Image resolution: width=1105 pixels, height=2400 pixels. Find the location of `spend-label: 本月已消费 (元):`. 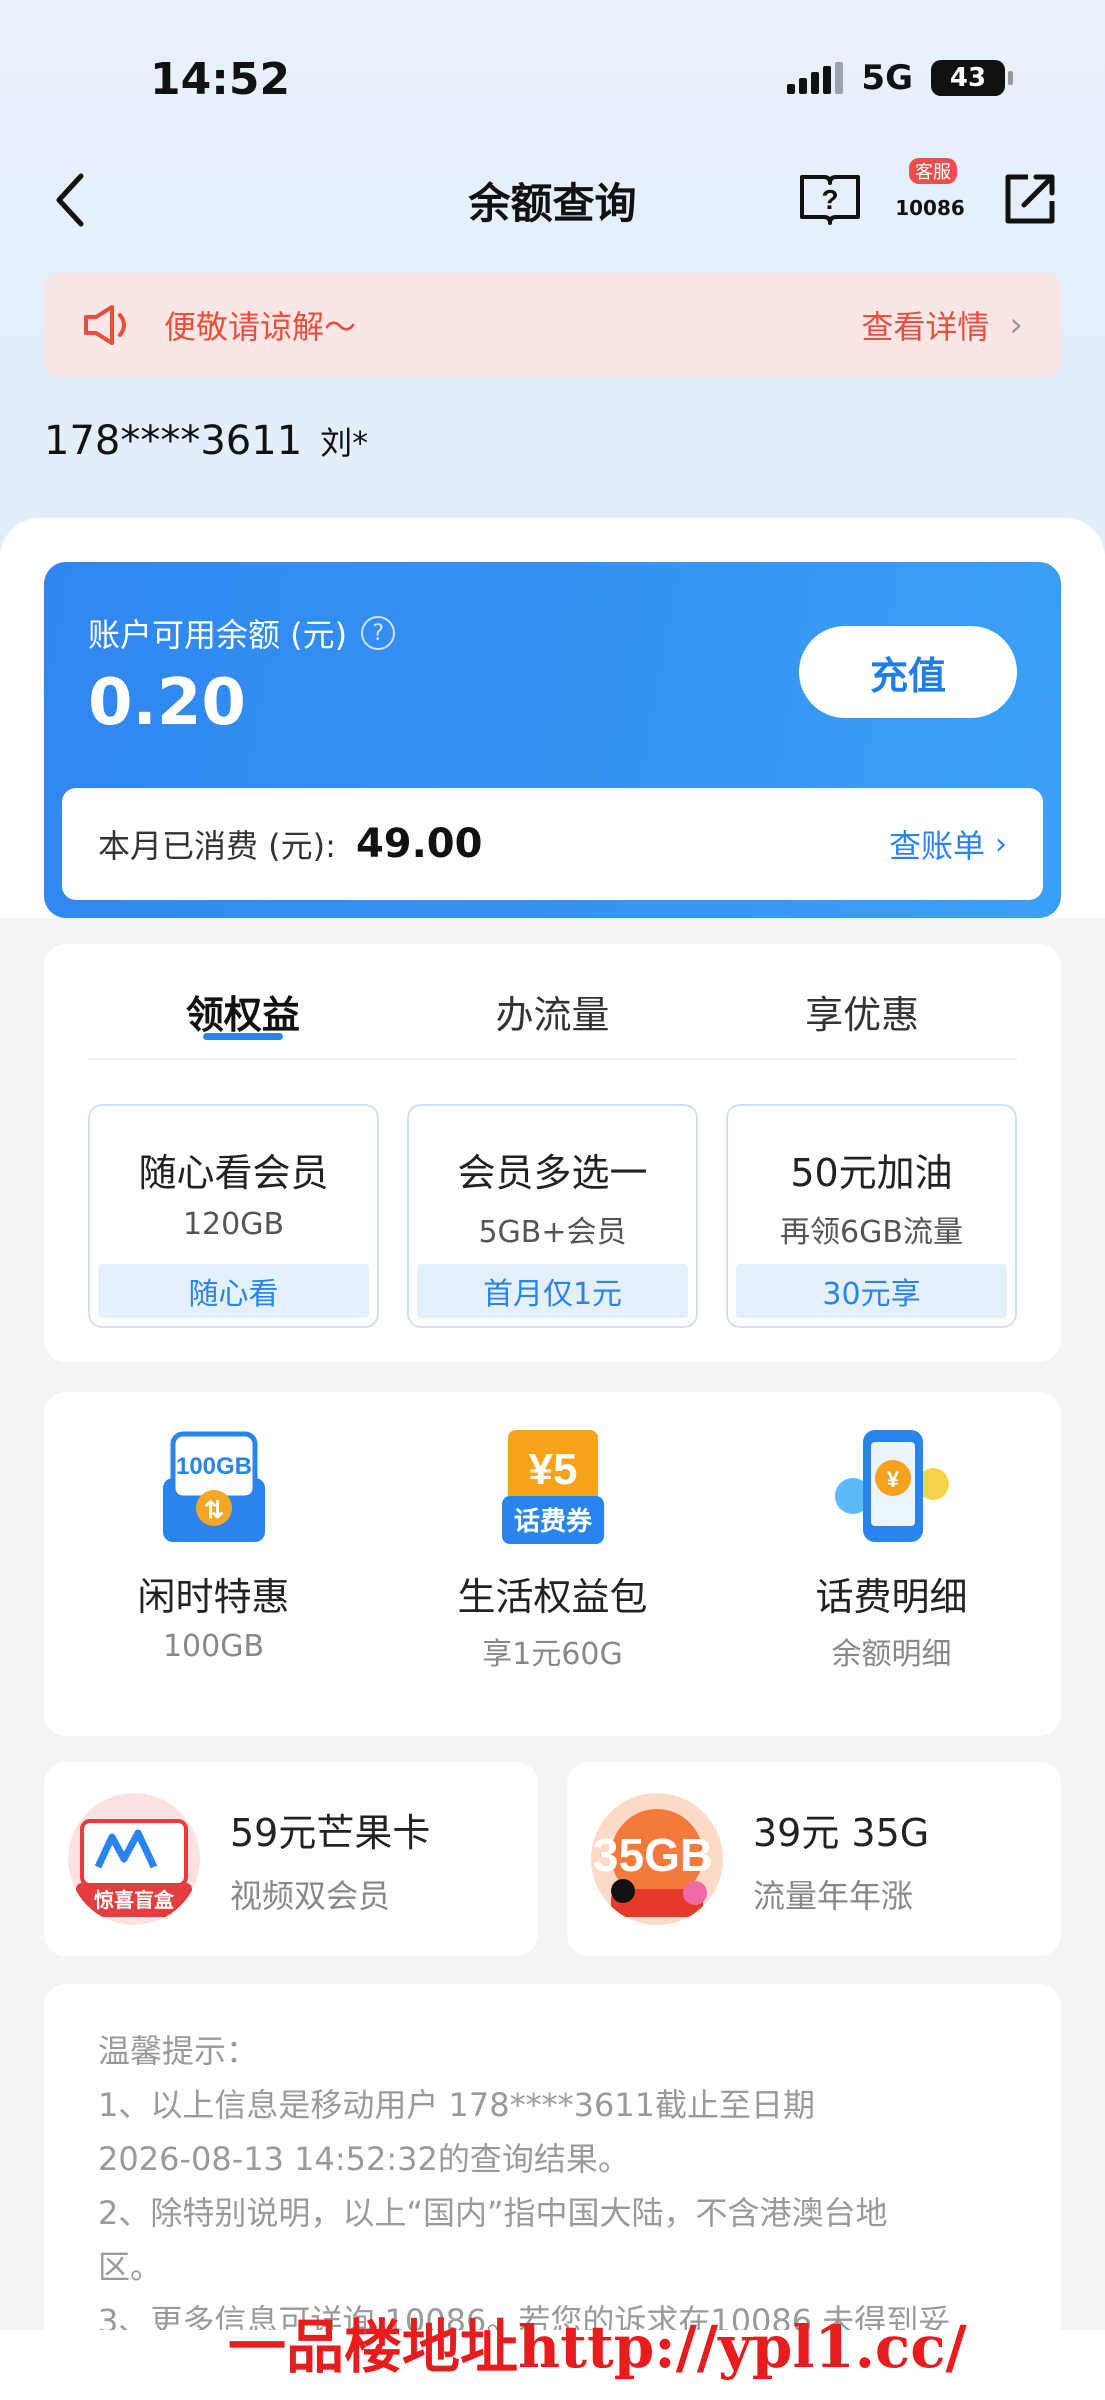

spend-label: 本月已消费 (元): is located at coordinates (217, 846).